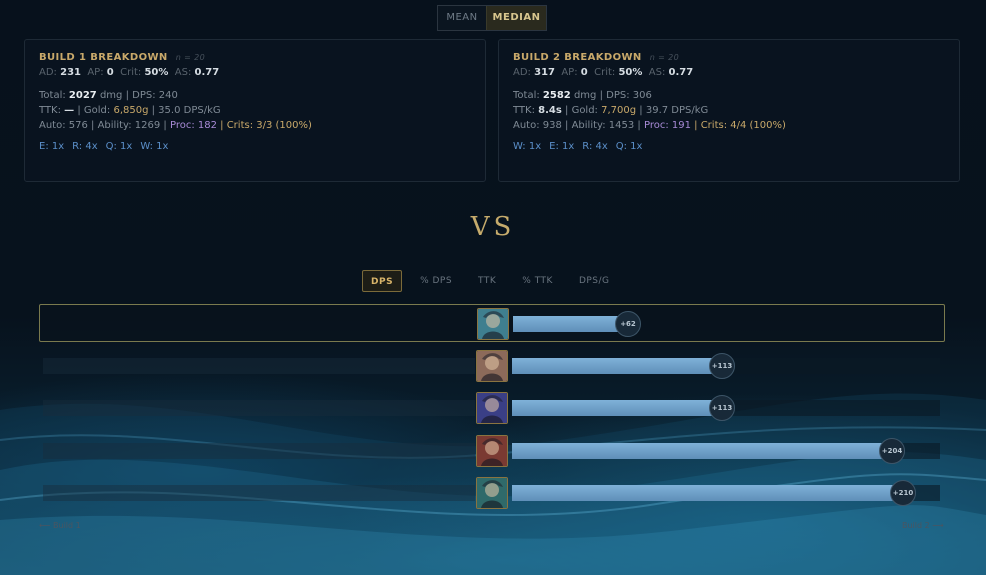 This screenshot has height=575, width=986. I want to click on total-row: Total: 2027 dmg | DPS: 240, so click(255, 95).